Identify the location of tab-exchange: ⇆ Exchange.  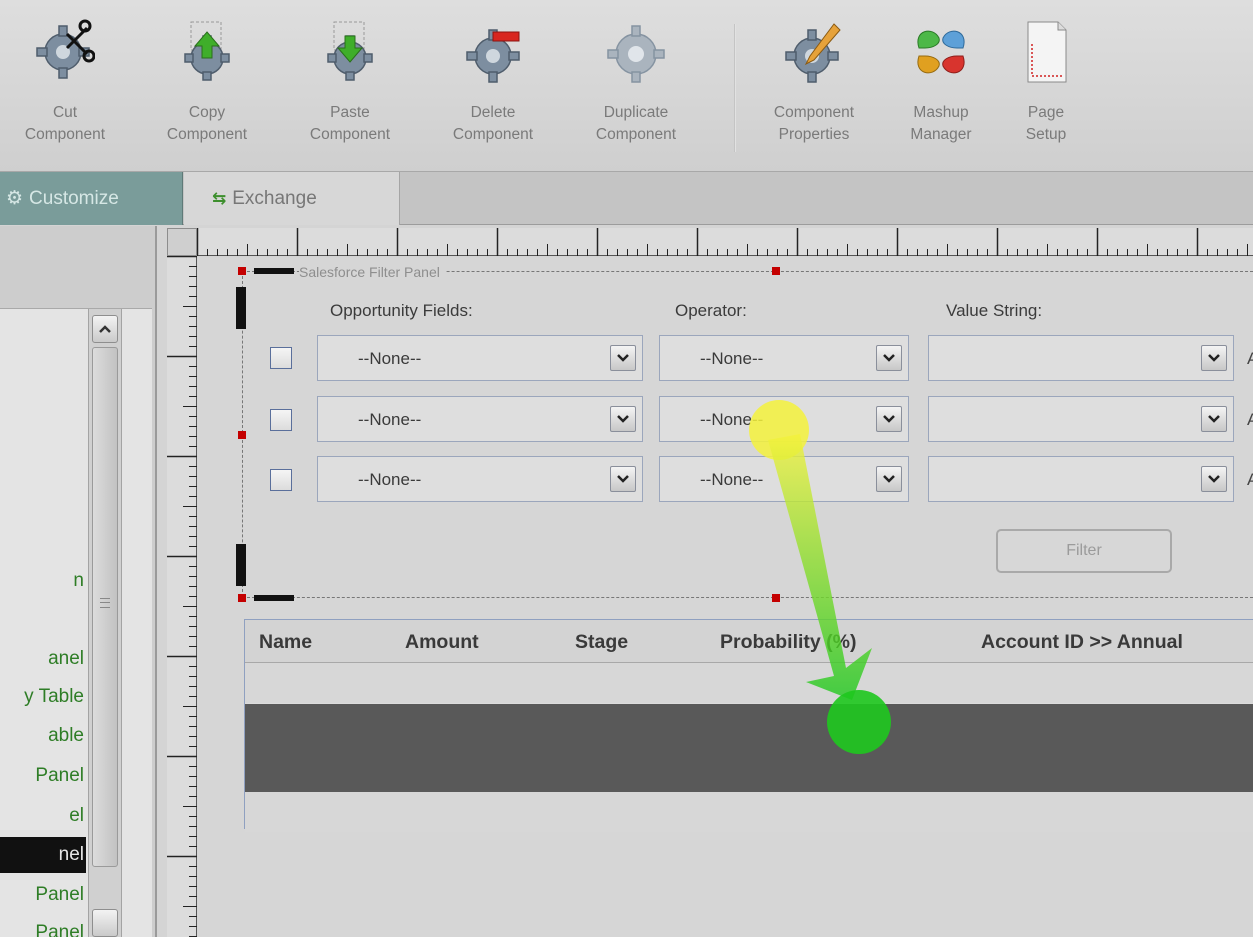
(292, 198).